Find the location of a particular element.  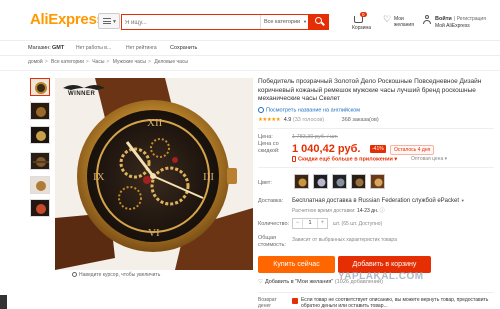

account-area: Войти | Регистрация Мой AliExpress is located at coordinates (458, 25).